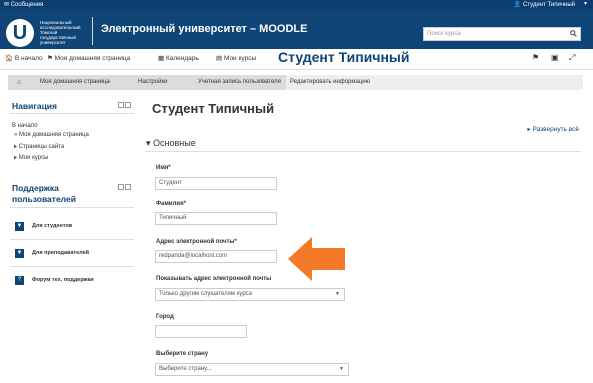  I want to click on search-placeholder: Поиск курса, so click(444, 34).